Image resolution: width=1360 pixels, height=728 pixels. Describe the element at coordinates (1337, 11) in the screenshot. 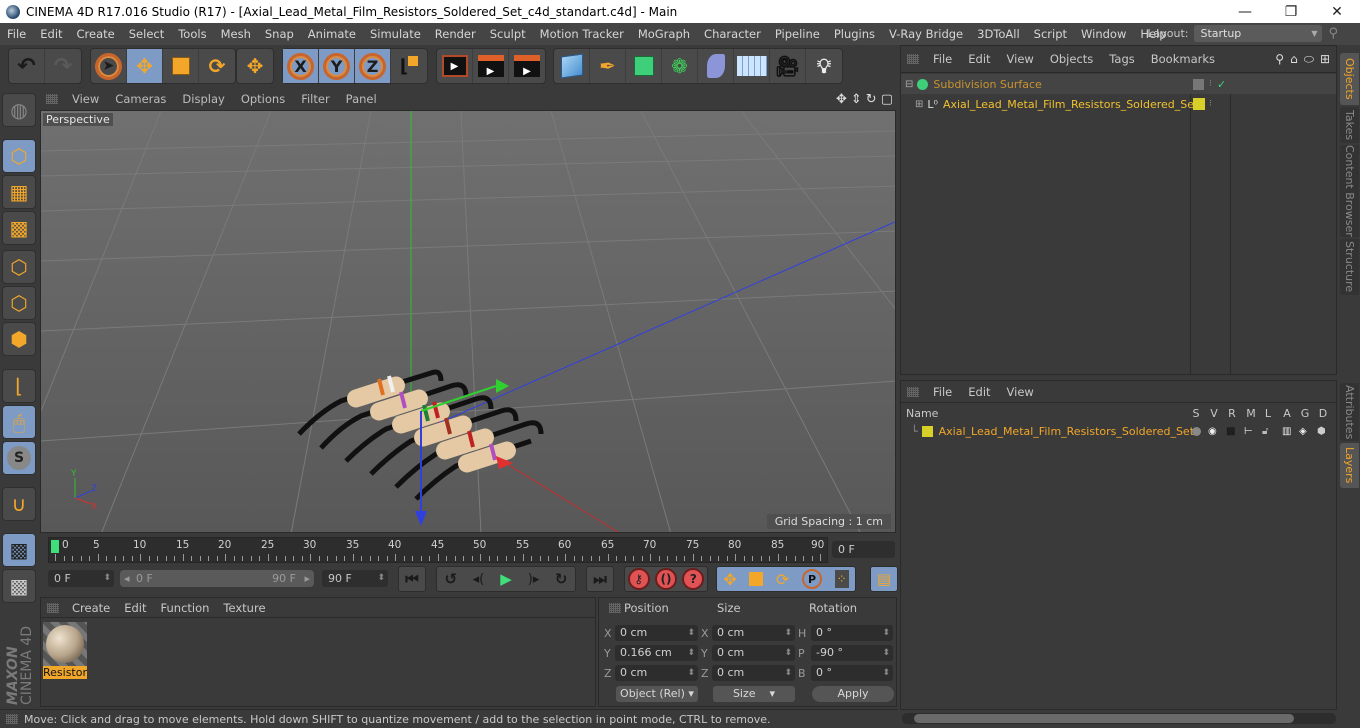

I see `close-button: ✕` at that location.